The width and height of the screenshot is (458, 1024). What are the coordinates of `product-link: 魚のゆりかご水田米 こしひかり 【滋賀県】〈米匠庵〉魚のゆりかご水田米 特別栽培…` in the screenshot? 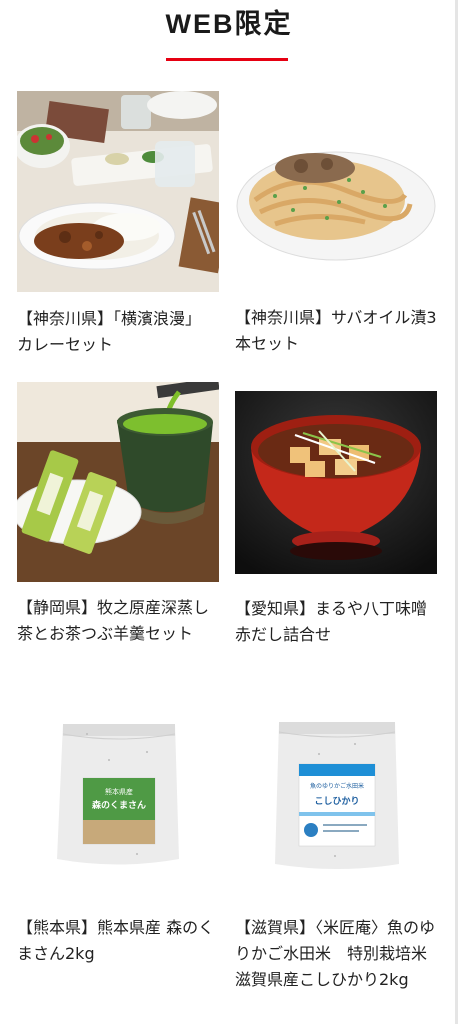 It's located at (336, 853).